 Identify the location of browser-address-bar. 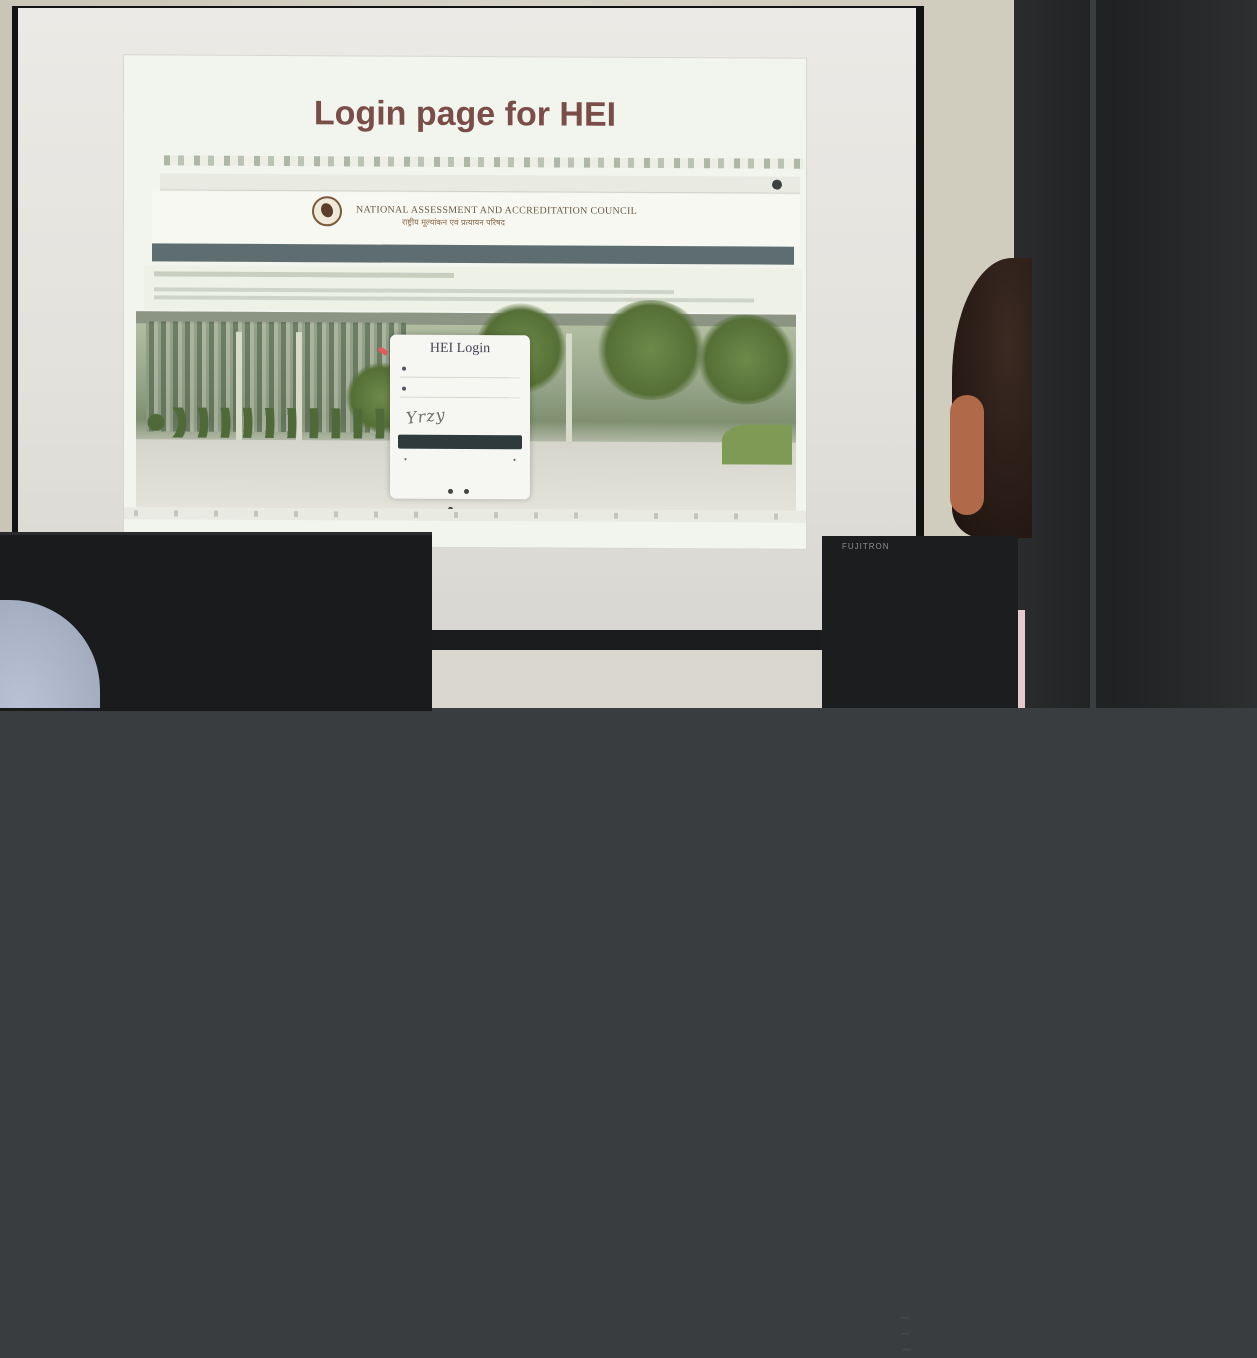
(480, 183).